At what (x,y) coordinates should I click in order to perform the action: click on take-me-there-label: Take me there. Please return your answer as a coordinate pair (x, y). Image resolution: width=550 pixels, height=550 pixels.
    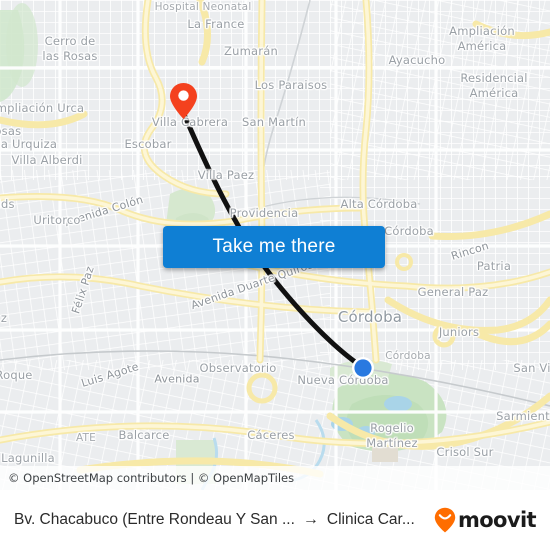
    Looking at the image, I should click on (274, 246).